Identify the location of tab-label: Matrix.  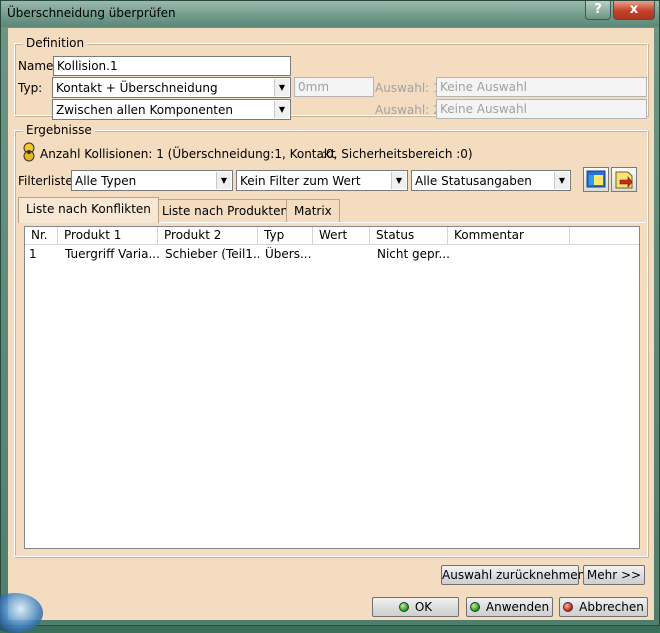
(313, 211).